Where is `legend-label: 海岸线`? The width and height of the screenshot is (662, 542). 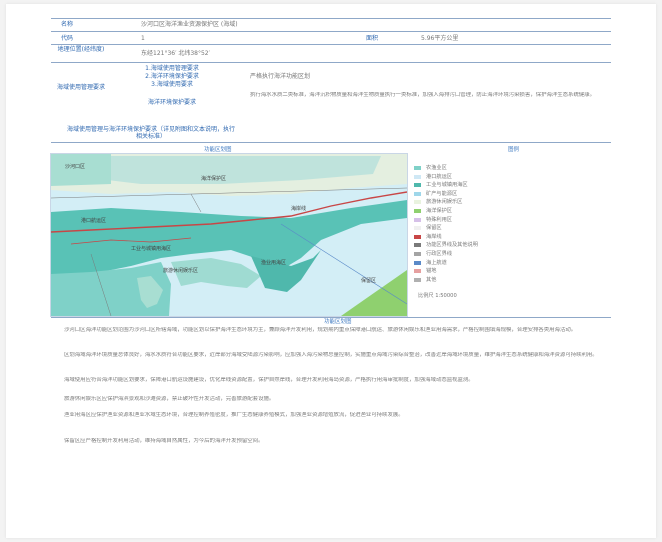
legend-label: 海岸线 is located at coordinates (434, 236).